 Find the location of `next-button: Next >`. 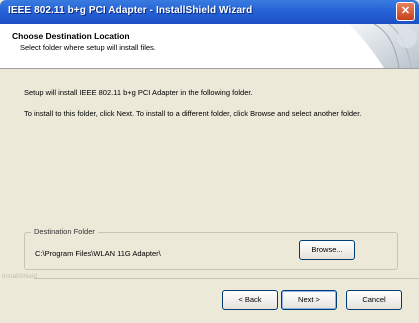

next-button: Next > is located at coordinates (309, 300).